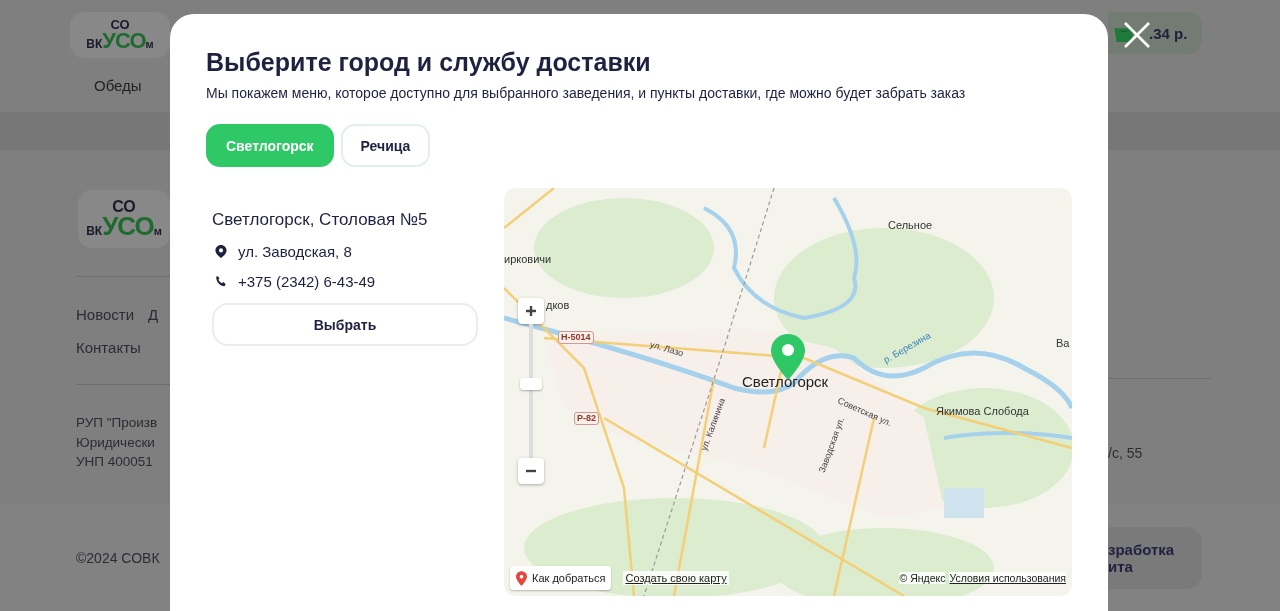 Image resolution: width=1280 pixels, height=611 pixels. Describe the element at coordinates (115, 462) in the screenshot. I see `company-info-text: УНП 400051` at that location.